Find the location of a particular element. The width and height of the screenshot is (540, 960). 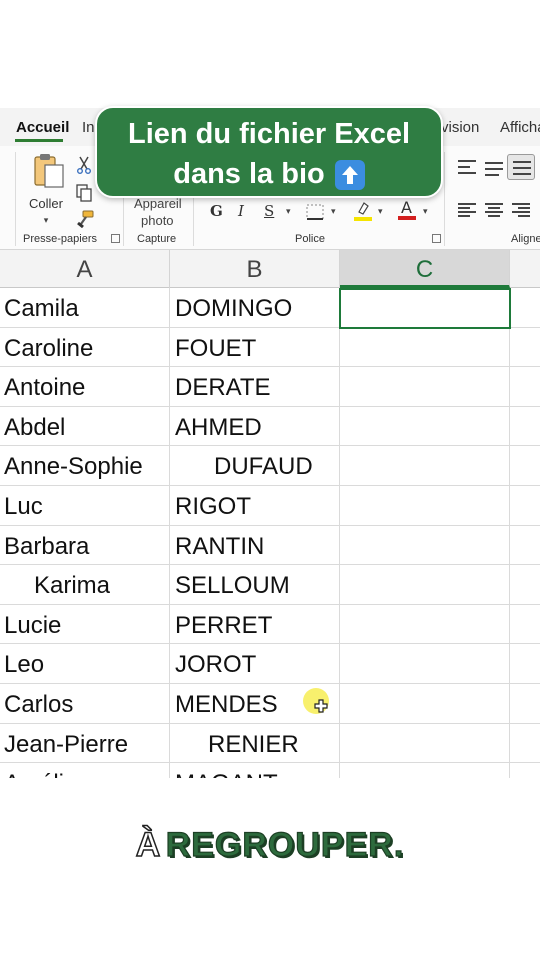

cell-first-name: Karima is located at coordinates (85, 585).